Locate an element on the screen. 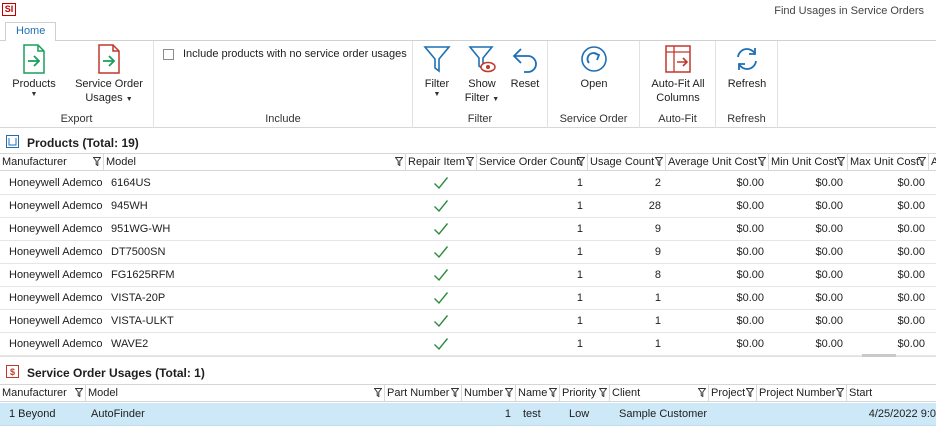  column-header-truncated: A is located at coordinates (932, 162).